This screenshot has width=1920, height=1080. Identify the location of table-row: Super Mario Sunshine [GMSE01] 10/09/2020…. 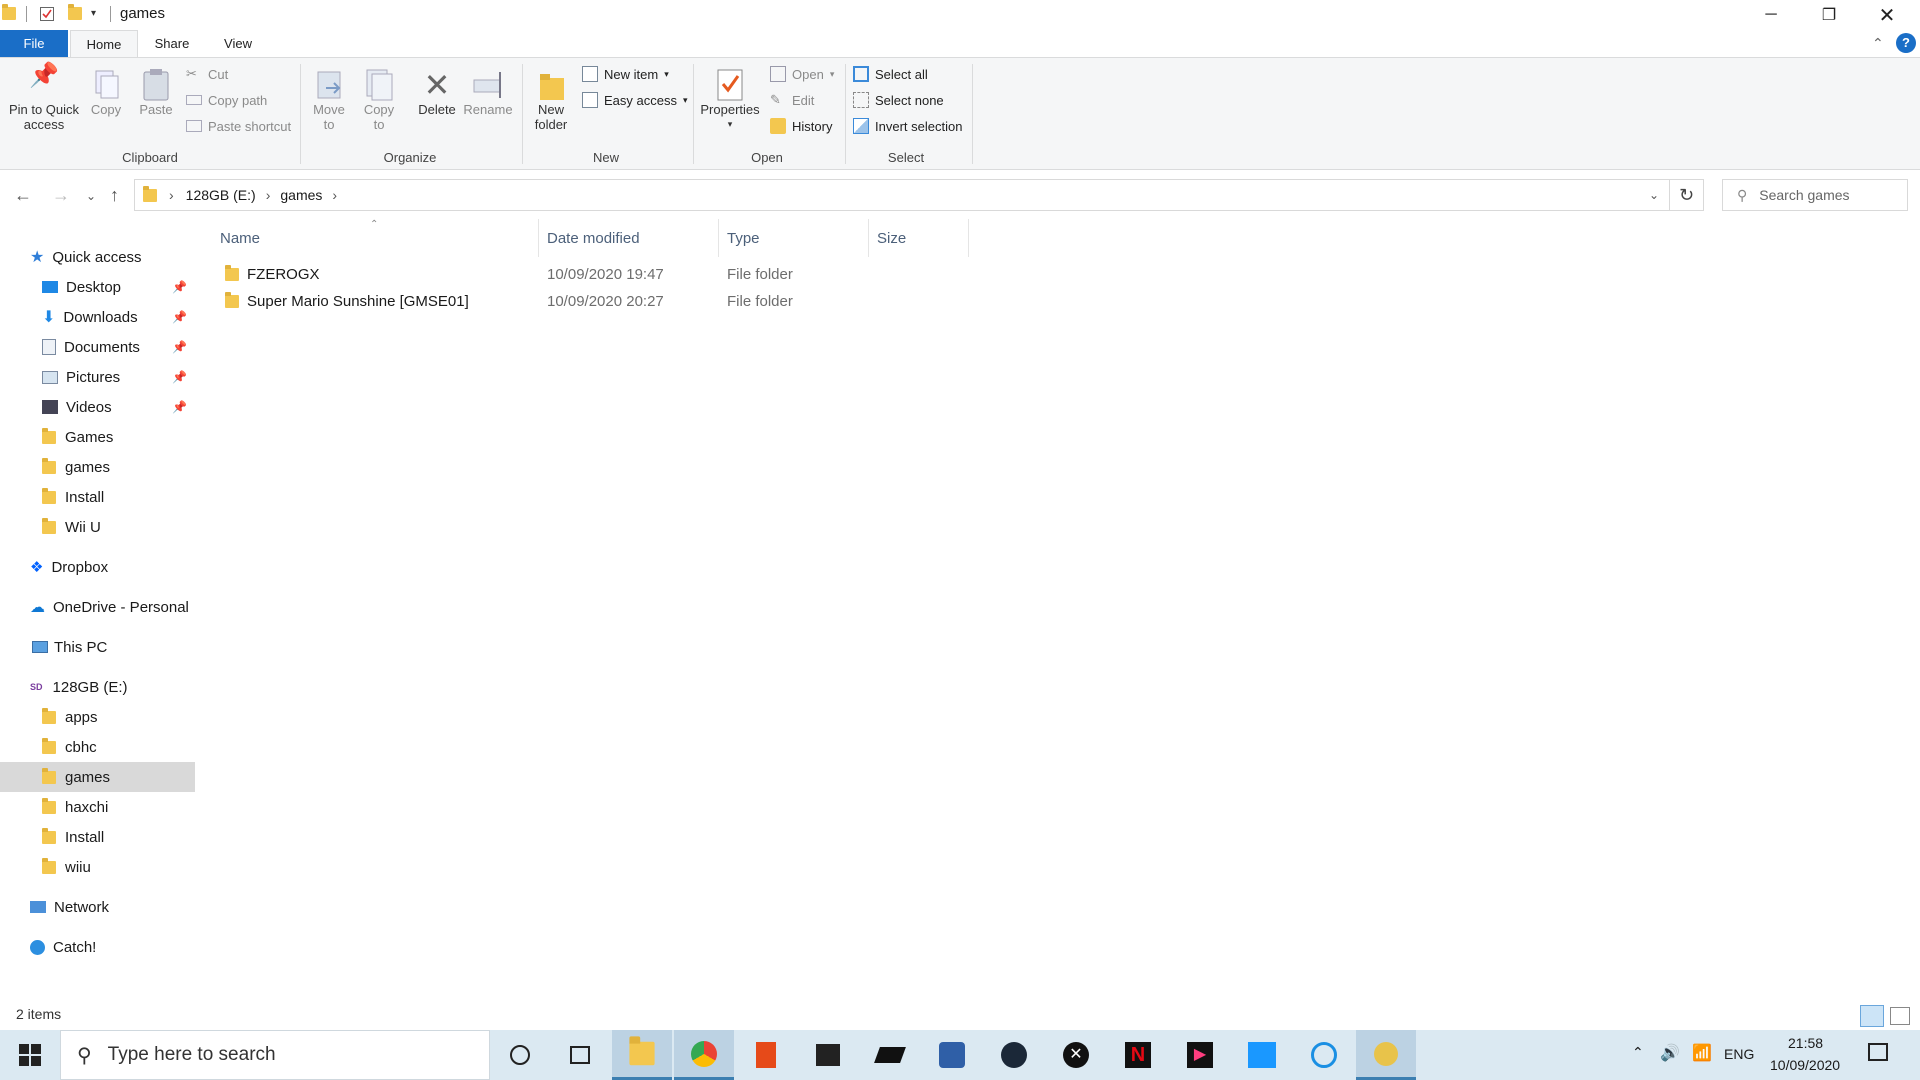
(691, 301).